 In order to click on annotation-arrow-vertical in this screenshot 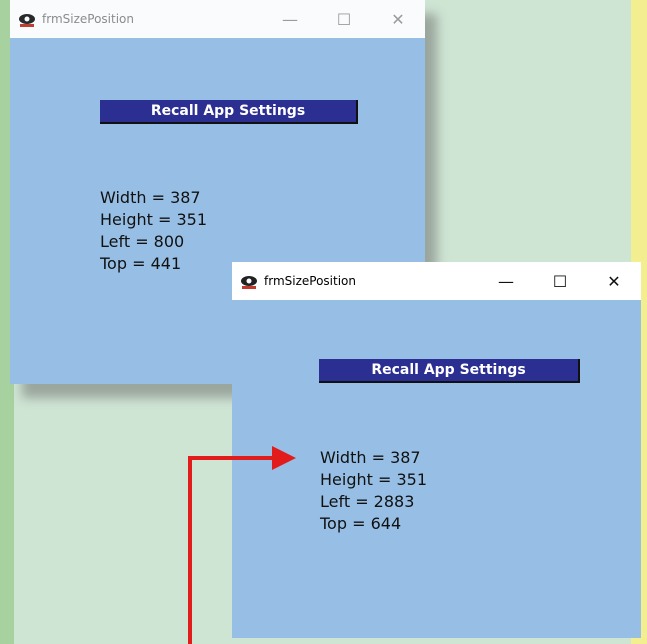, I will do `click(190, 551)`.